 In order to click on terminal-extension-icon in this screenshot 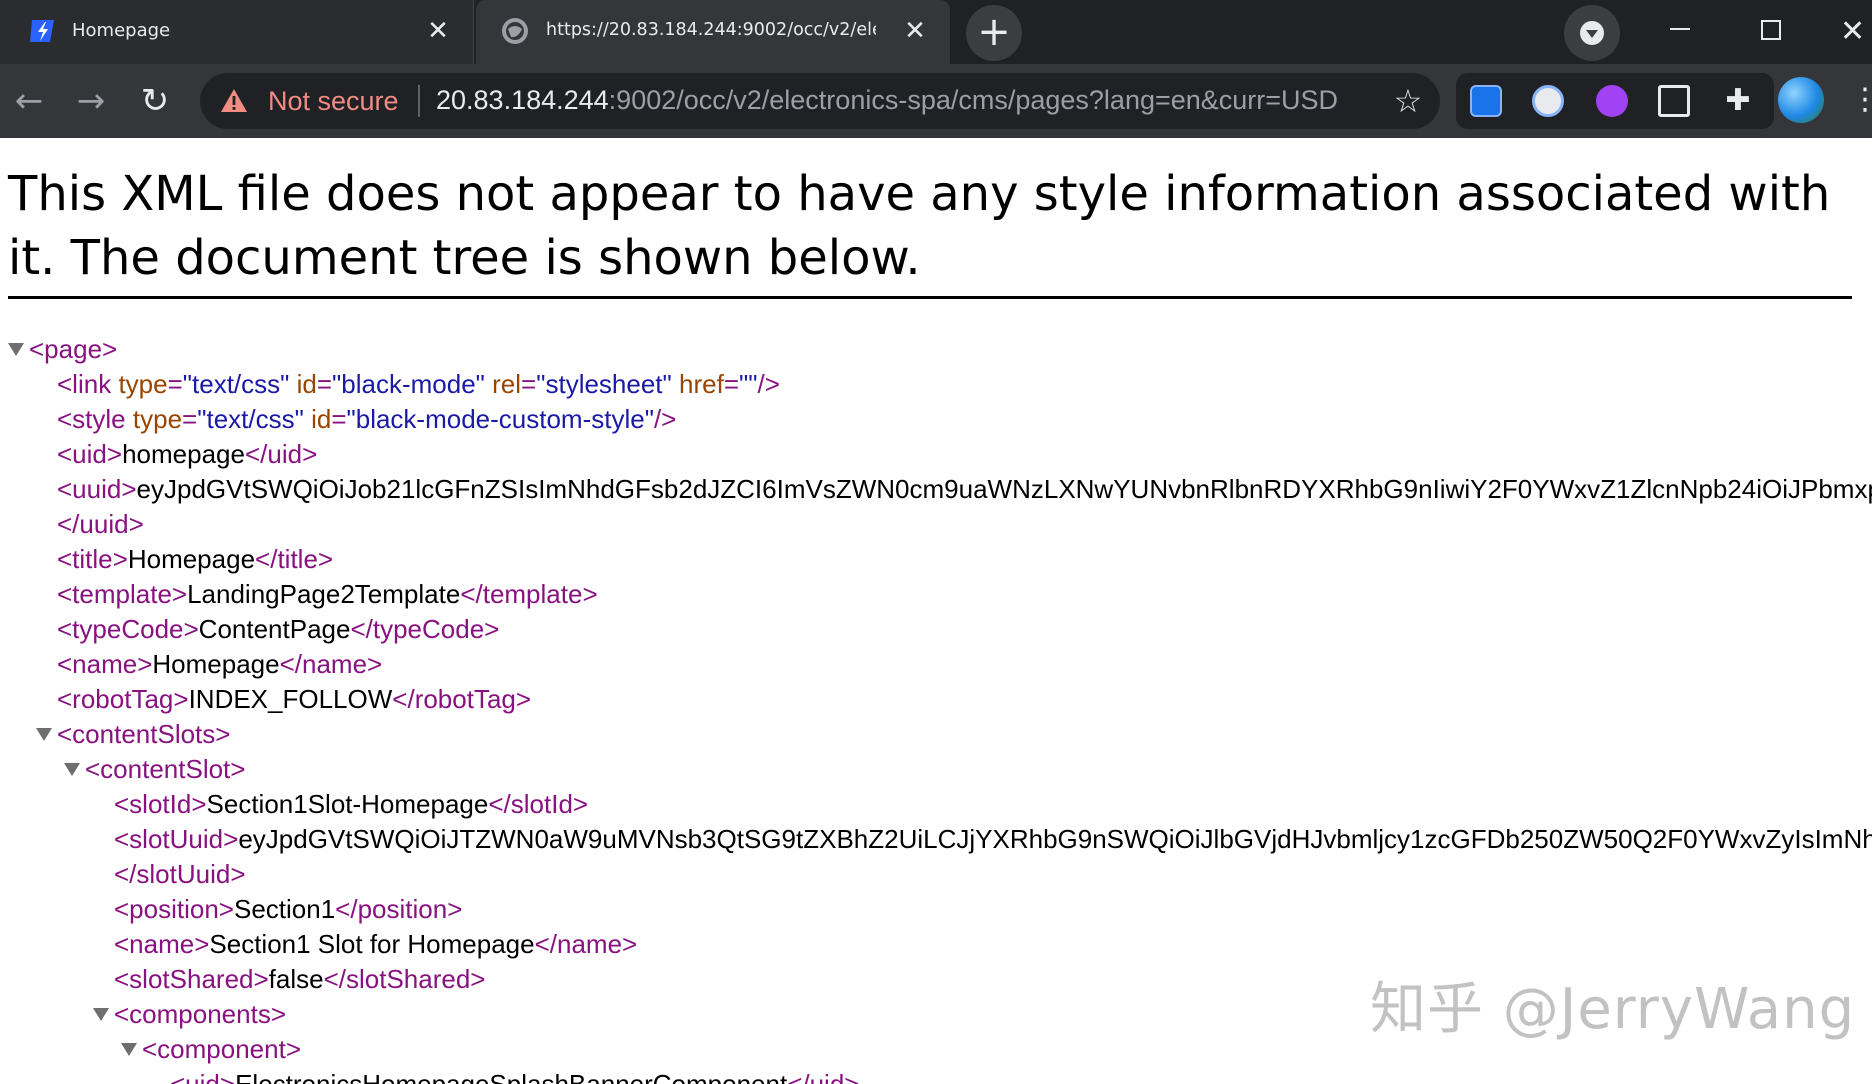, I will do `click(1674, 101)`.